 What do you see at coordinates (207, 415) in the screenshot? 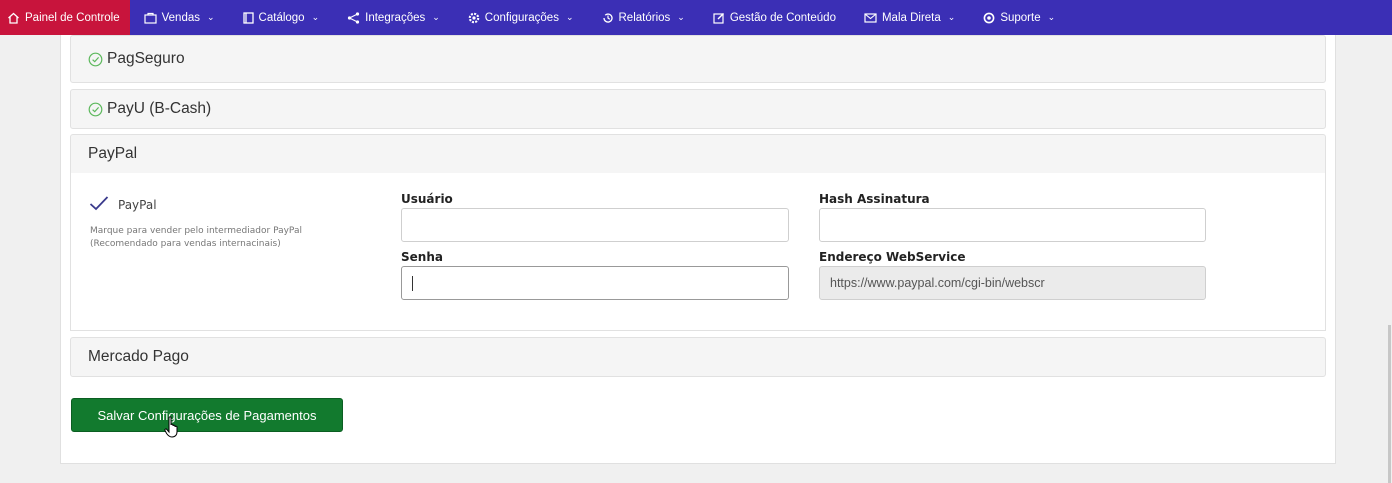
I see `save-payment-settings-button: Salvar Configurações de Pagamentos` at bounding box center [207, 415].